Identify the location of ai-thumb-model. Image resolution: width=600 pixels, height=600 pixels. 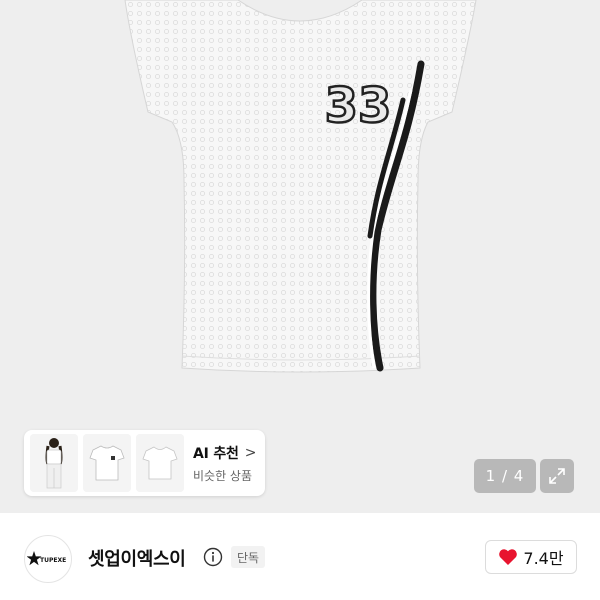
(54, 463).